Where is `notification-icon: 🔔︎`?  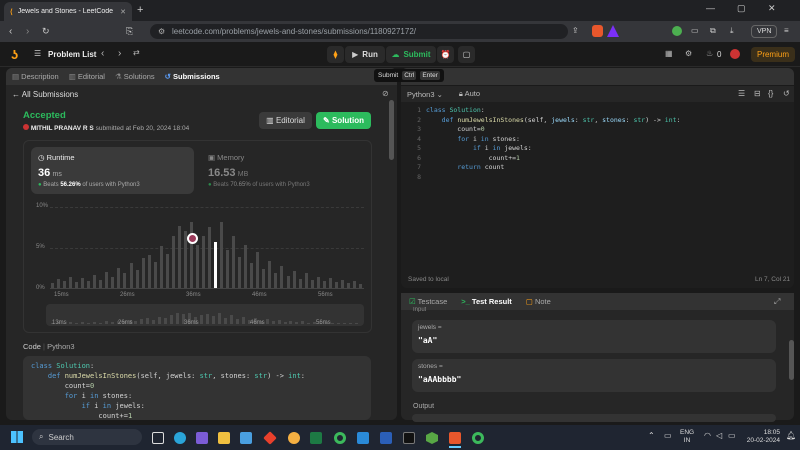 notification-icon: 🔔︎ is located at coordinates (791, 435).